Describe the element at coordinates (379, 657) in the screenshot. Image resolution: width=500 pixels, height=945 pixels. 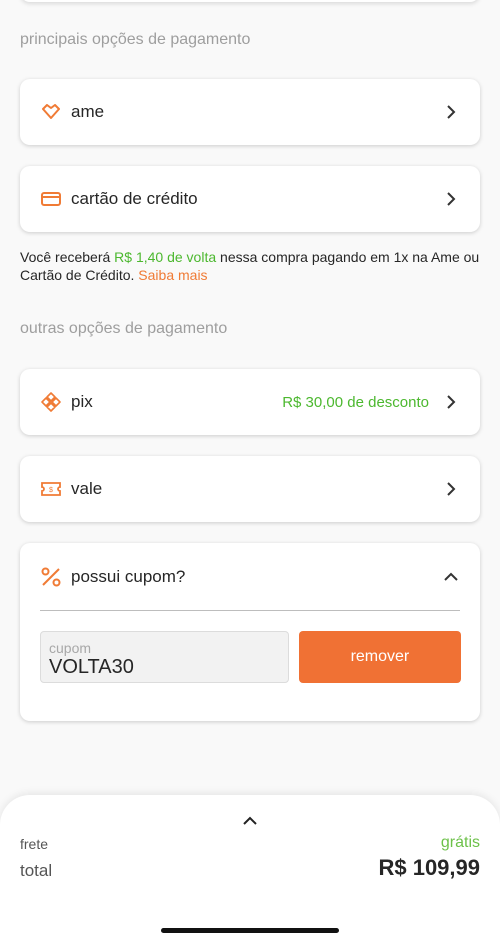
I see `remove-coupon-button: remover` at that location.